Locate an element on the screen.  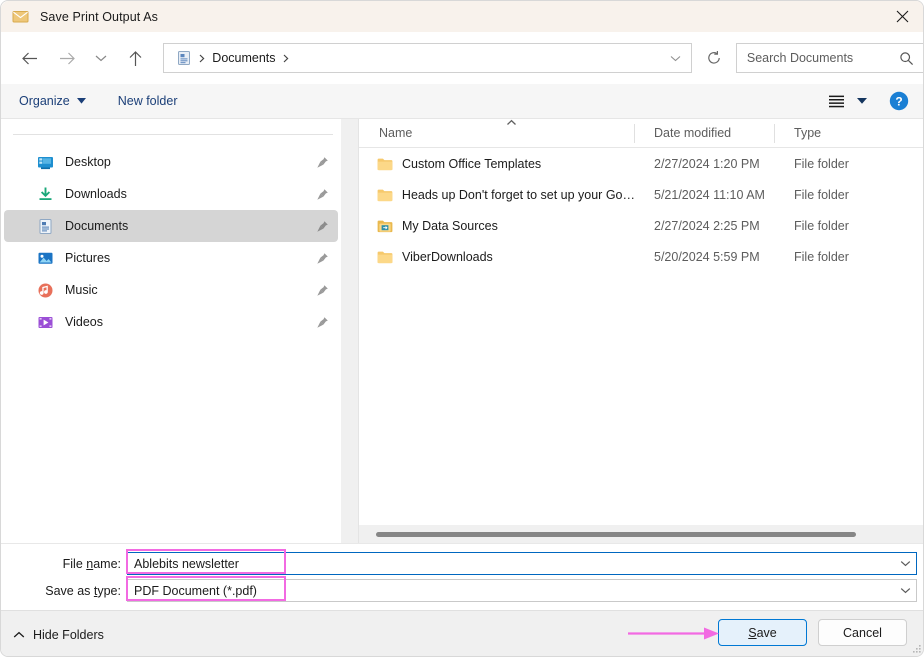
sidebar-item-desktop: Desktop is located at coordinates (171, 162).